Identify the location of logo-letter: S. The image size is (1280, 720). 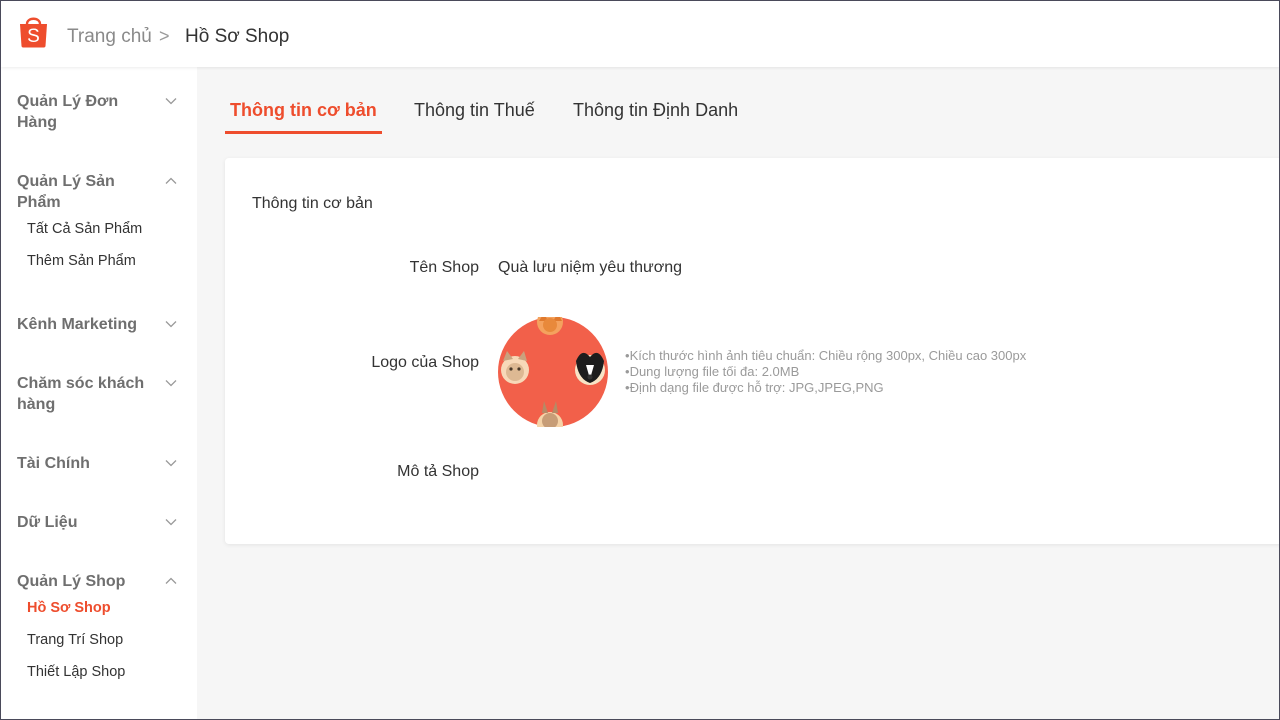
(33, 36).